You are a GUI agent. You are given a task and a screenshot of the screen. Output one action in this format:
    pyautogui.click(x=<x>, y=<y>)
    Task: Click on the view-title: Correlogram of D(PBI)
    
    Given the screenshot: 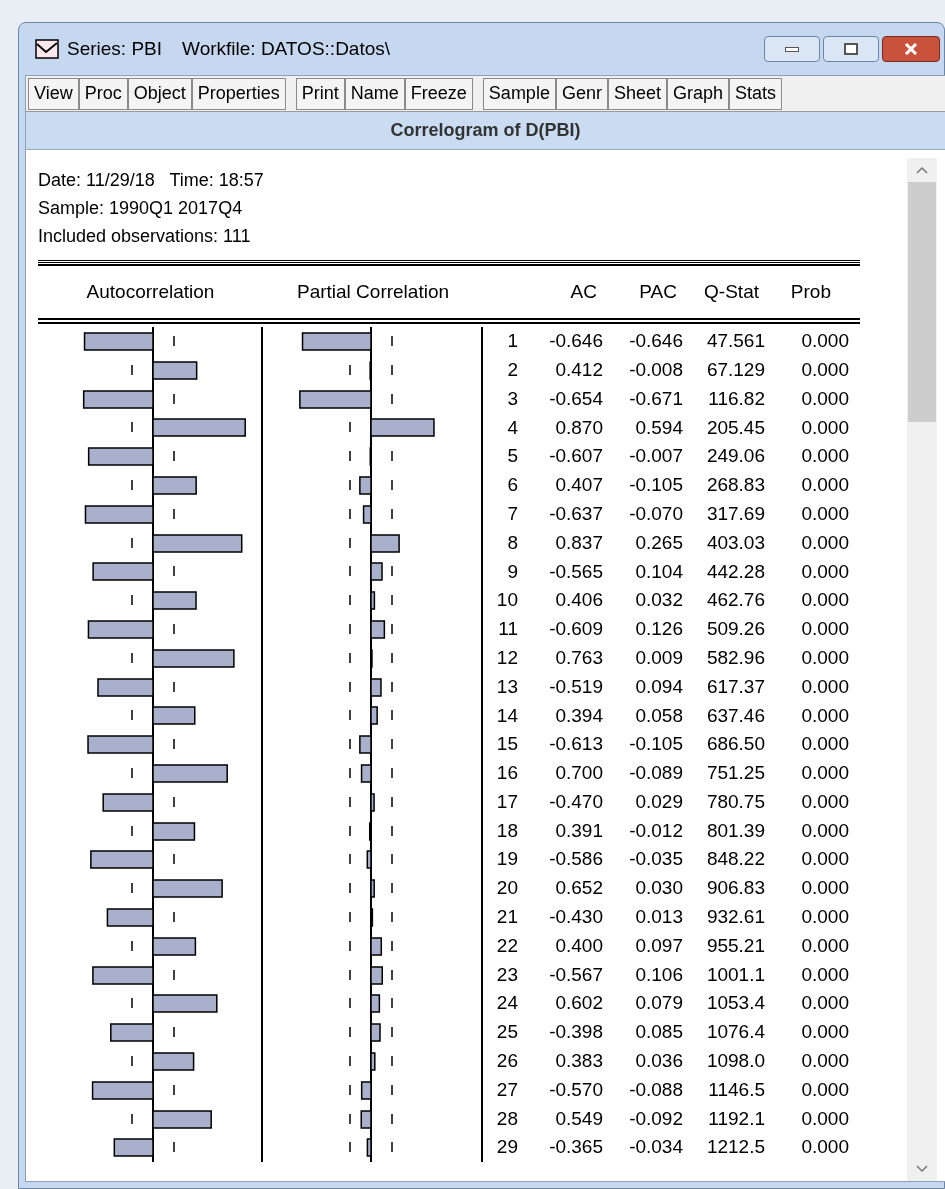 What is the action you would take?
    pyautogui.click(x=485, y=131)
    